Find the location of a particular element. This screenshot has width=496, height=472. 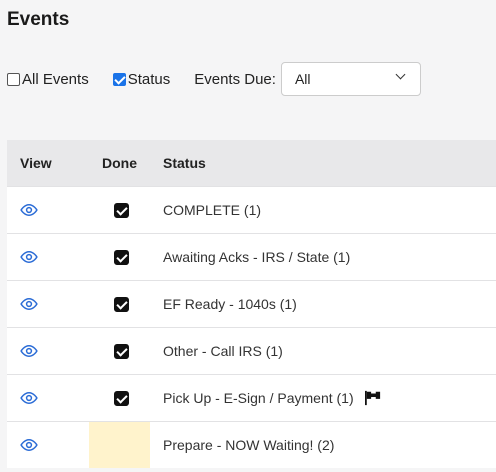

filter-bar: All Events Status Events Due: All is located at coordinates (214, 79).